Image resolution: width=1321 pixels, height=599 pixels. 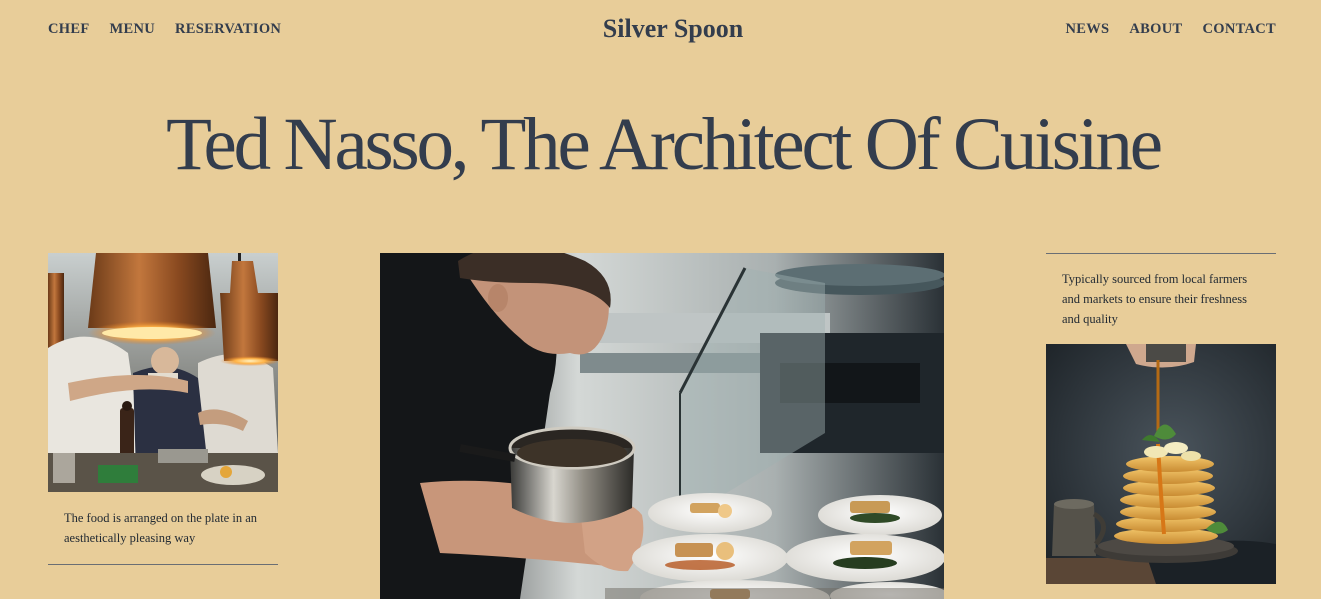 What do you see at coordinates (1161, 464) in the screenshot?
I see `pancake-stack-photo` at bounding box center [1161, 464].